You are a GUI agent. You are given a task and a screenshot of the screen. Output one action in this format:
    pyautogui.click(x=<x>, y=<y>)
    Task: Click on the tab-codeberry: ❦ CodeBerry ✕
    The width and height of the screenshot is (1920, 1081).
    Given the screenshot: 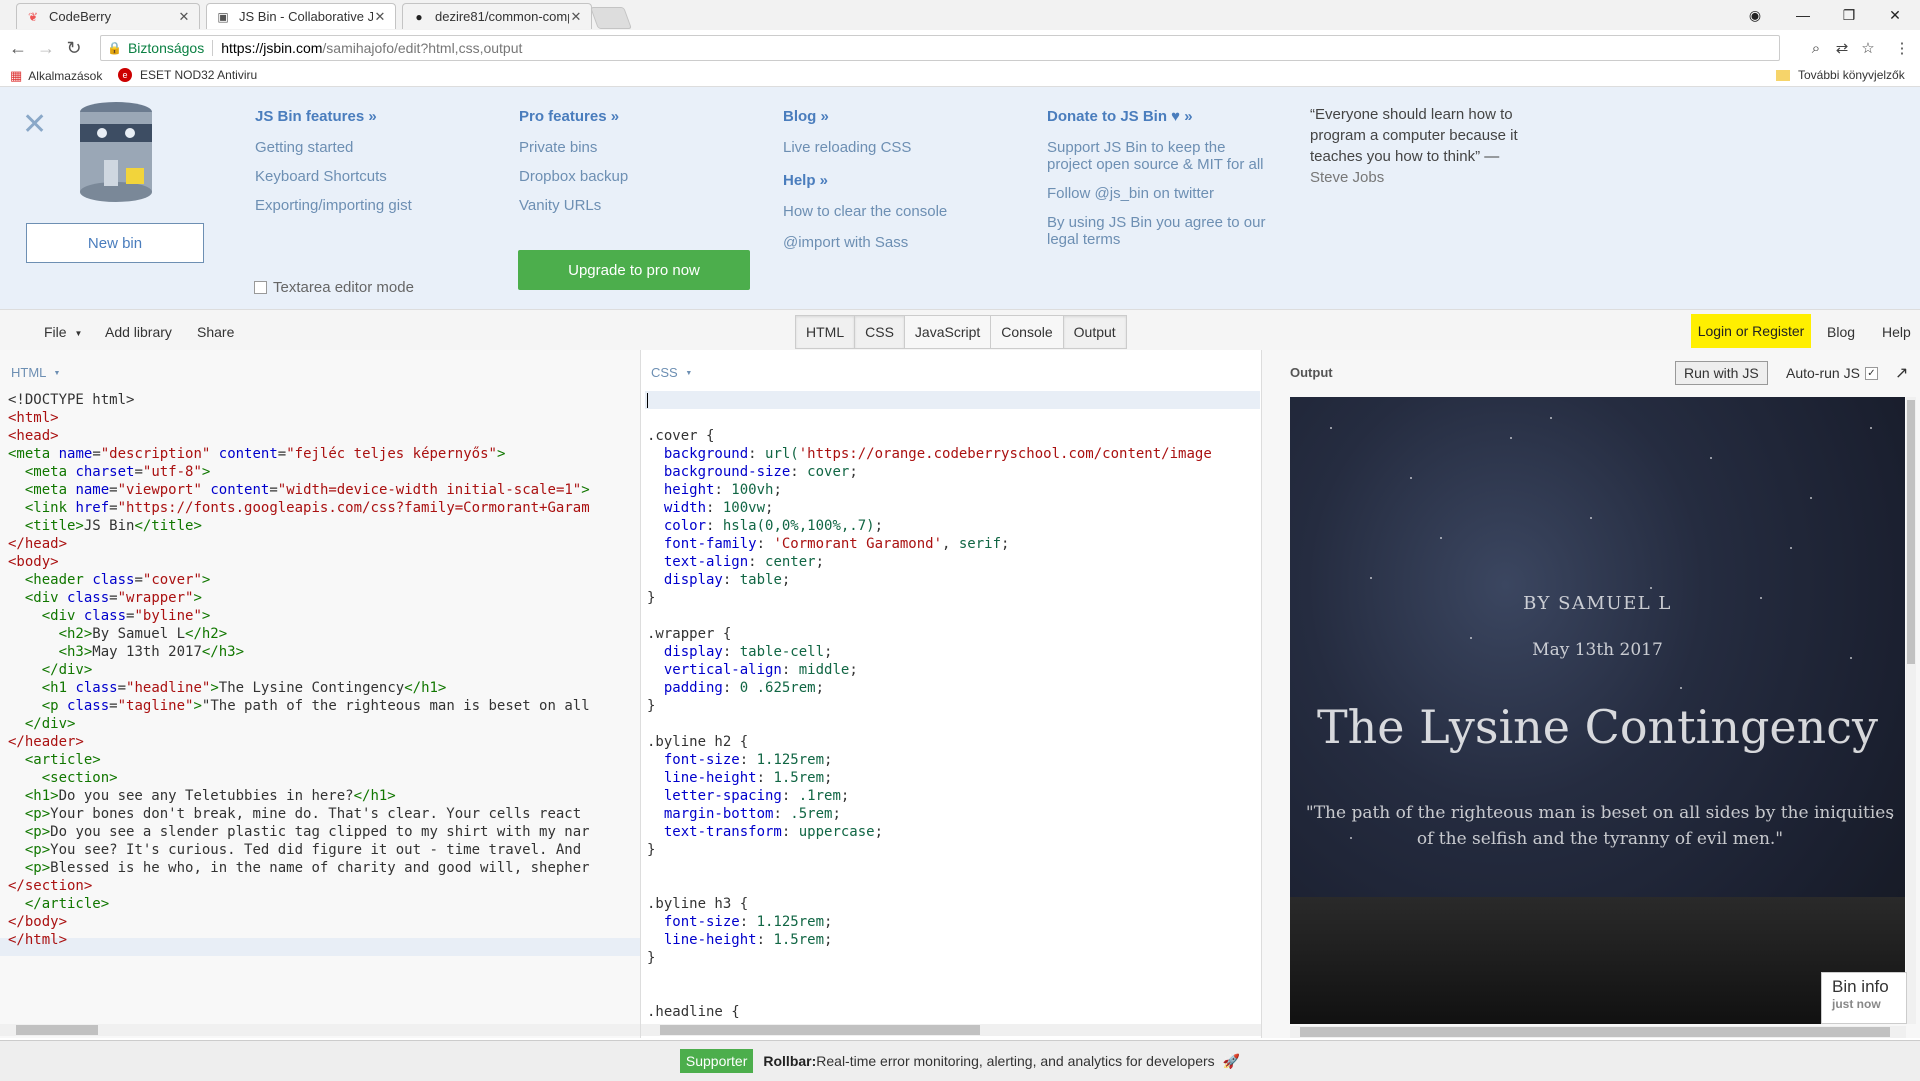 What is the action you would take?
    pyautogui.click(x=108, y=16)
    